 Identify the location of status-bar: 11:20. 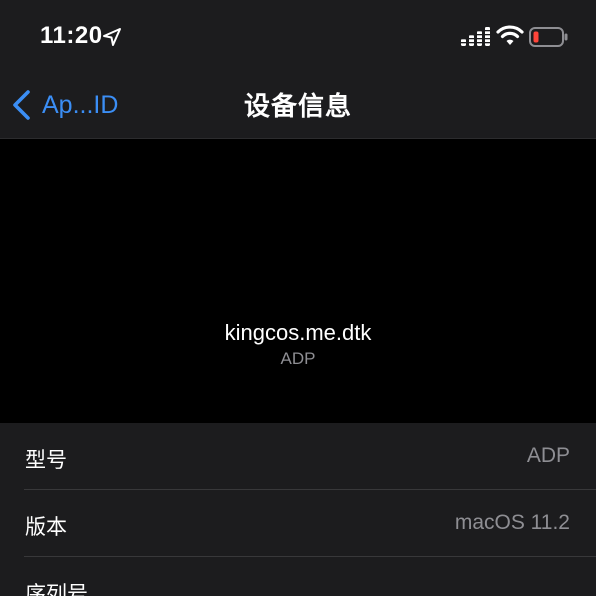
(298, 36).